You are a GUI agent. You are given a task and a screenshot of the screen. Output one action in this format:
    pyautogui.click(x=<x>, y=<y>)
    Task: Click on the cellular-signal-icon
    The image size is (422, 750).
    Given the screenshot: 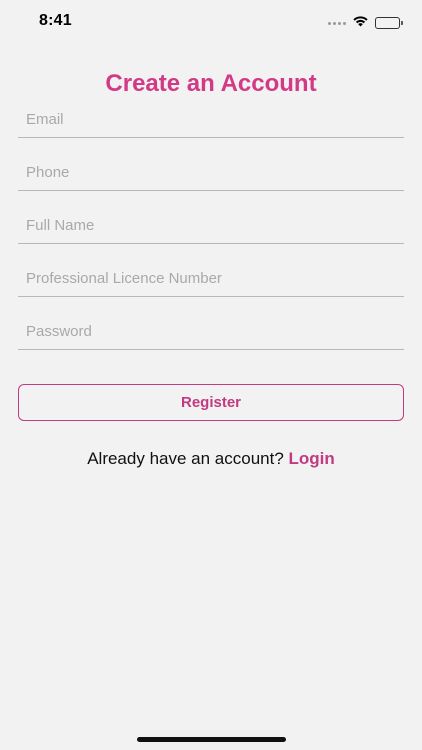 What is the action you would take?
    pyautogui.click(x=337, y=23)
    